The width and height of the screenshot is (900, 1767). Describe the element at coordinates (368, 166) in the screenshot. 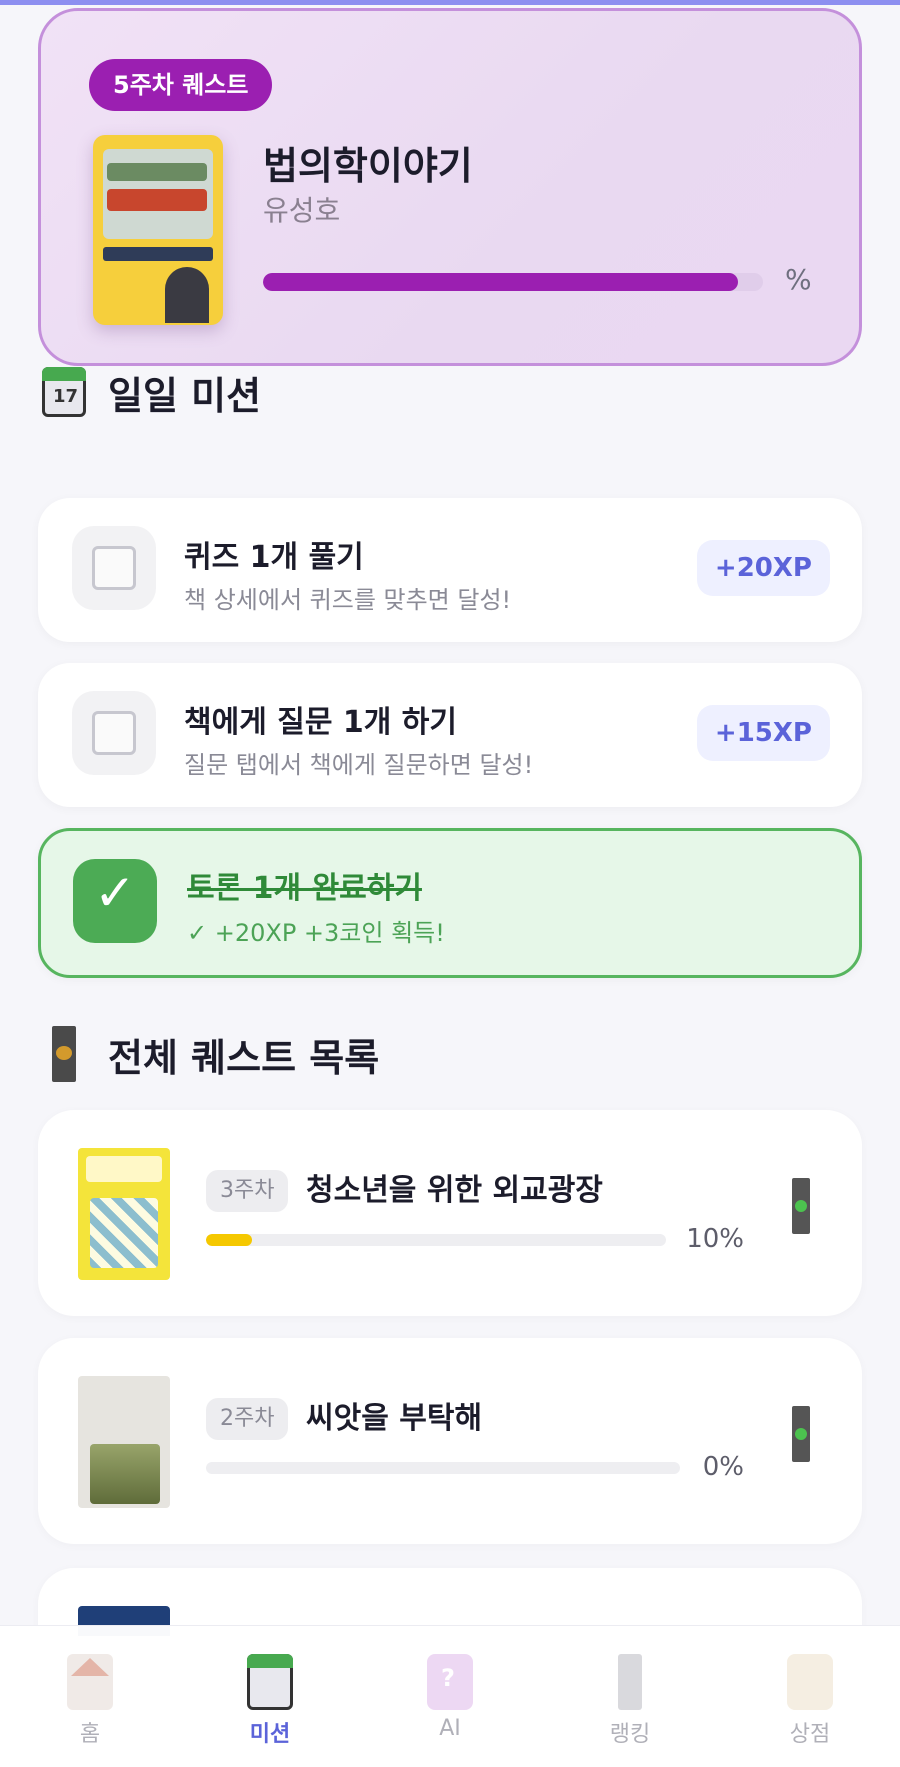

I see `book-title: 법의학이야기` at that location.